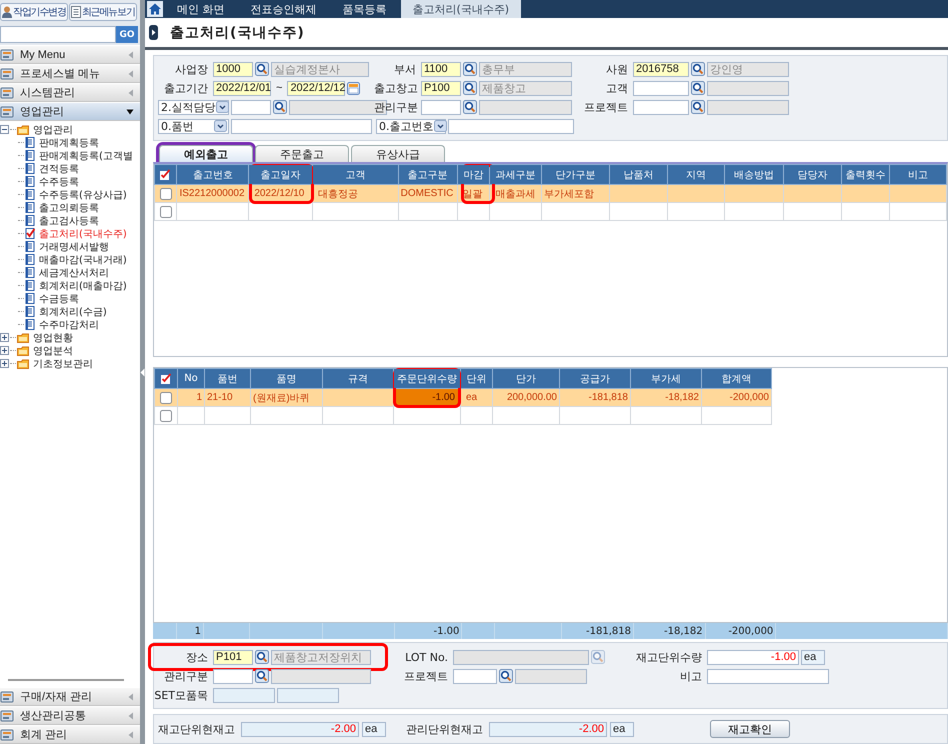 The width and height of the screenshot is (948, 744). What do you see at coordinates (72, 273) in the screenshot?
I see `tree-item: 세금계산서처리` at bounding box center [72, 273].